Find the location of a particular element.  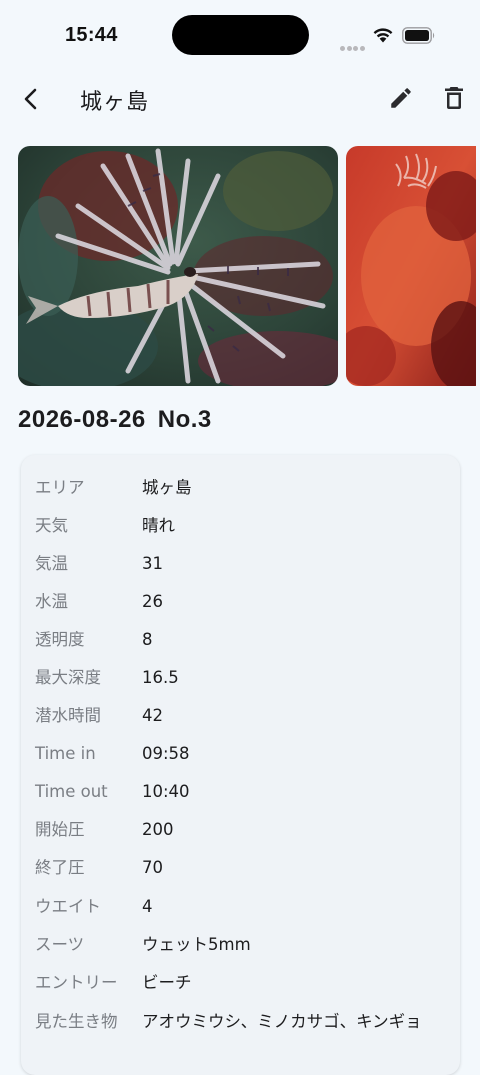

detail-value: 26 is located at coordinates (152, 601).